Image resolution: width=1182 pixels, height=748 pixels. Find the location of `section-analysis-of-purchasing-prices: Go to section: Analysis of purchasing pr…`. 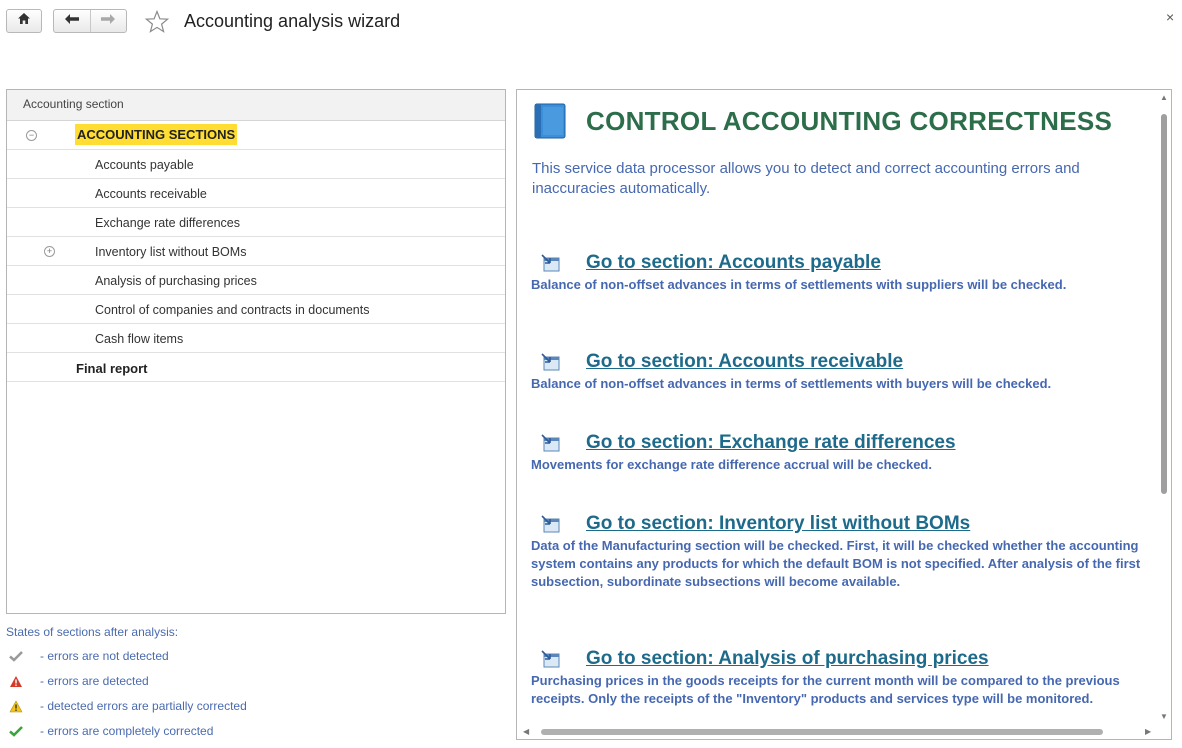

section-analysis-of-purchasing-prices: Go to section: Analysis of purchasing pr… is located at coordinates (838, 678).